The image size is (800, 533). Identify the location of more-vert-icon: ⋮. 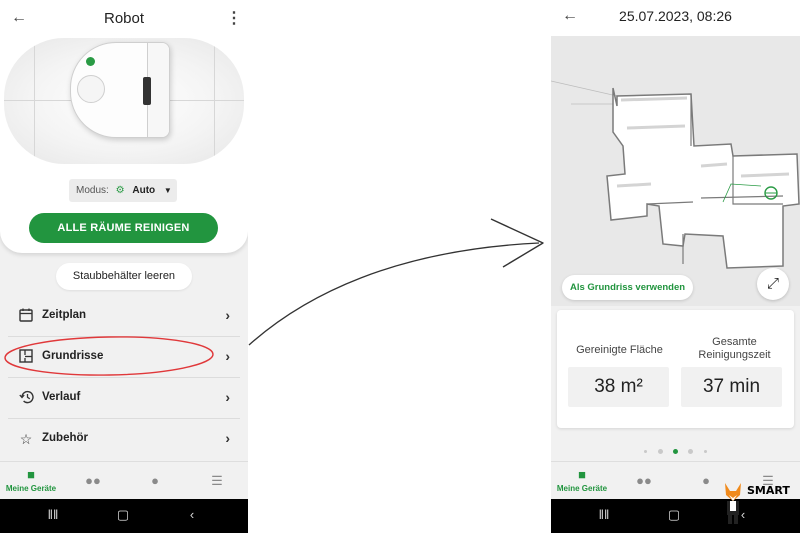
(234, 19).